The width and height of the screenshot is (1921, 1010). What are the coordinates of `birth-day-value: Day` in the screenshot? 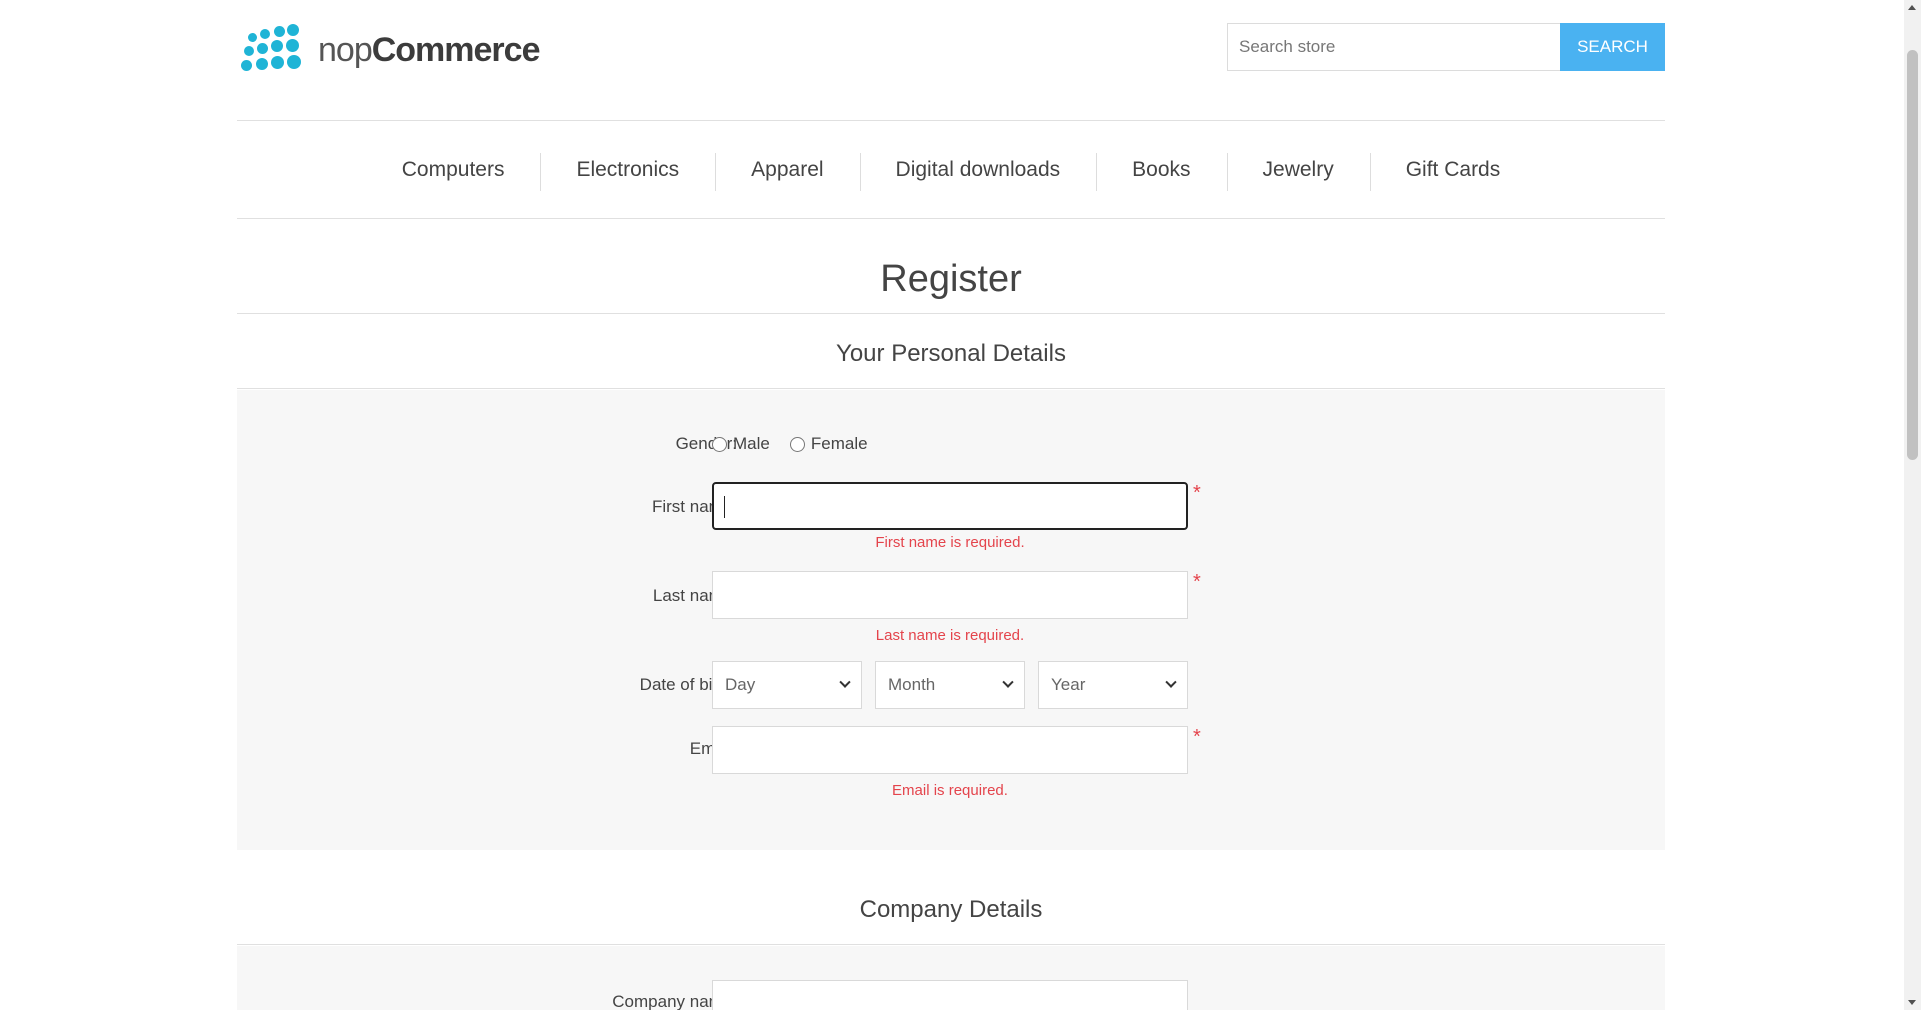 It's located at (740, 684).